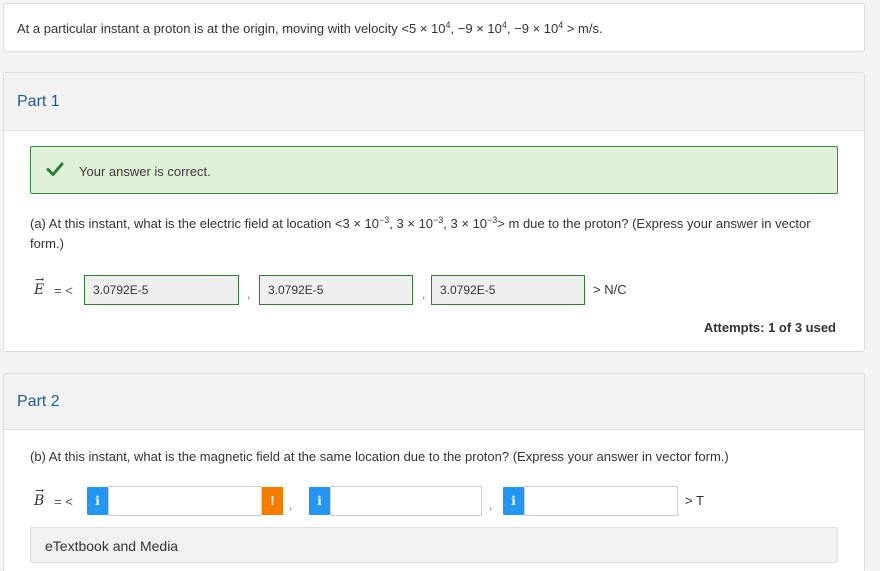 The width and height of the screenshot is (880, 571). Describe the element at coordinates (272, 501) in the screenshot. I see `warning-icon: !` at that location.